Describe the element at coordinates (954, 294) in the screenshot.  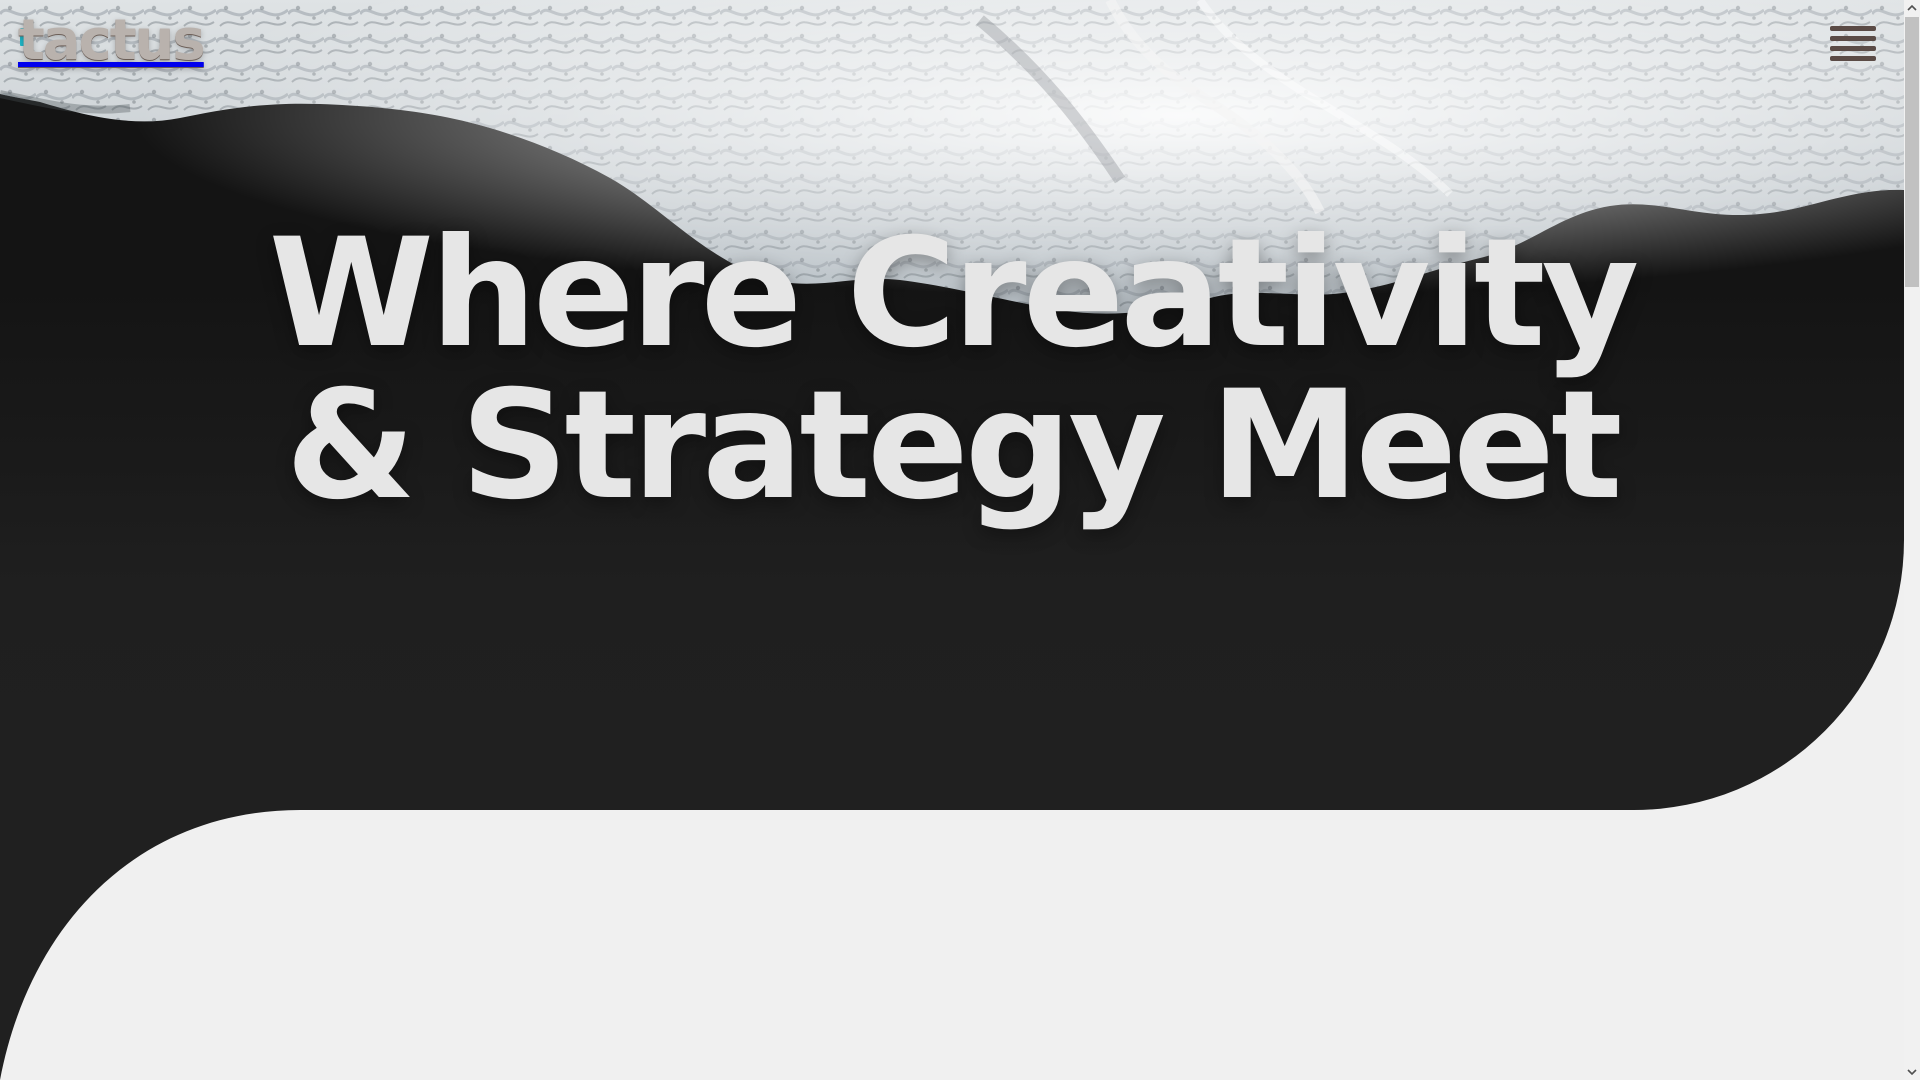
I see `hero-title-line-1: Where Creativity` at that location.